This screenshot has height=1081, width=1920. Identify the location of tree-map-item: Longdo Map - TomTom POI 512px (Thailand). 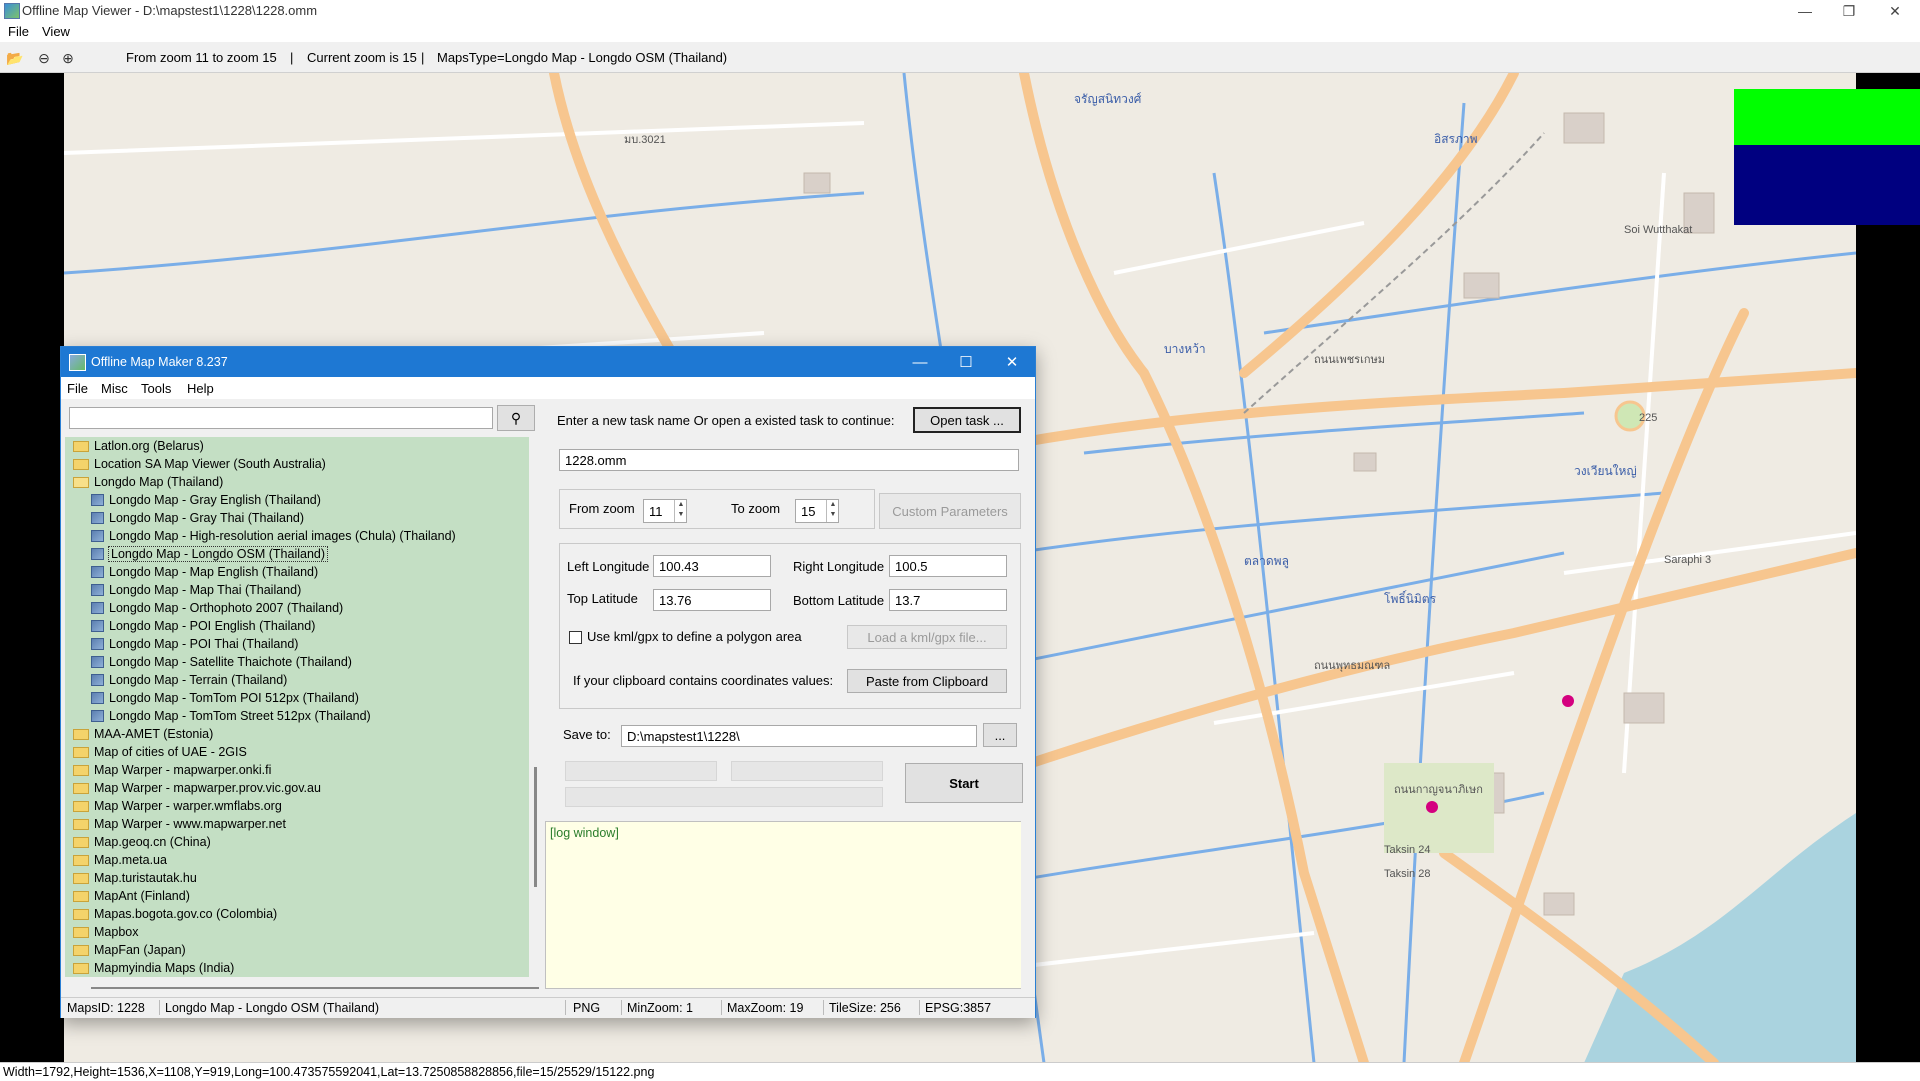
(225, 698).